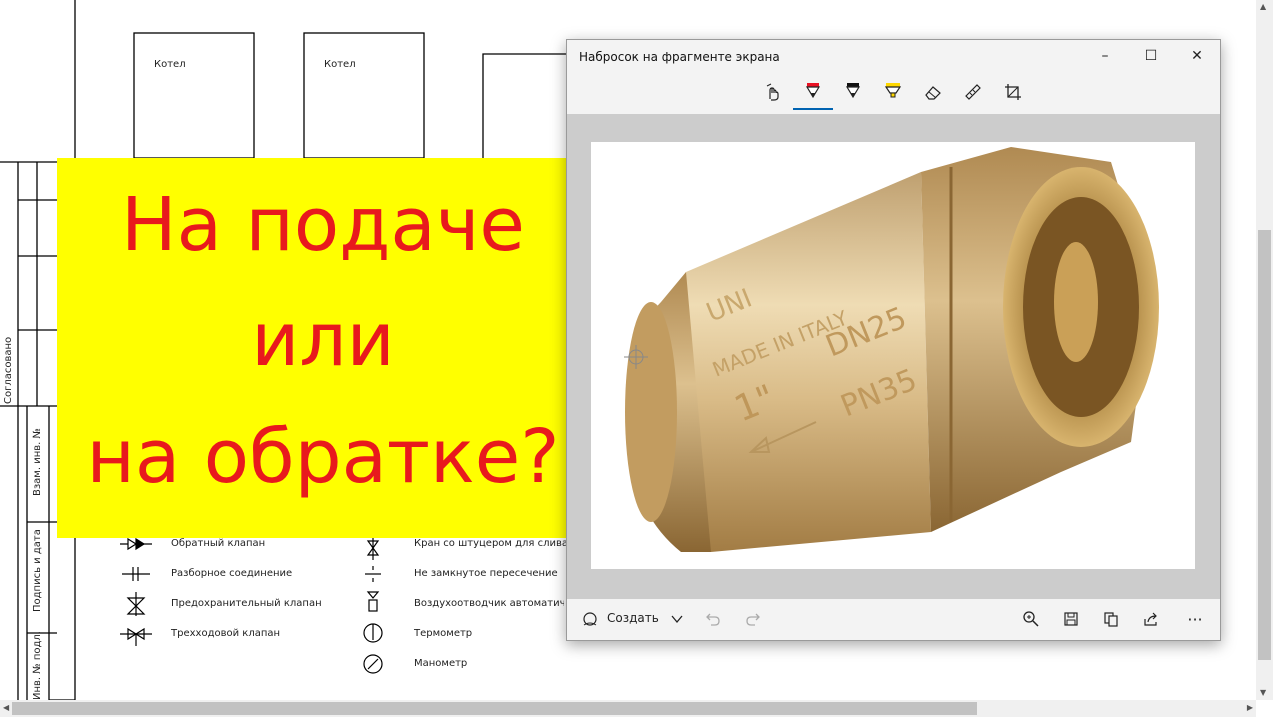 The image size is (1273, 717). I want to click on zoom-icon, so click(1031, 619).